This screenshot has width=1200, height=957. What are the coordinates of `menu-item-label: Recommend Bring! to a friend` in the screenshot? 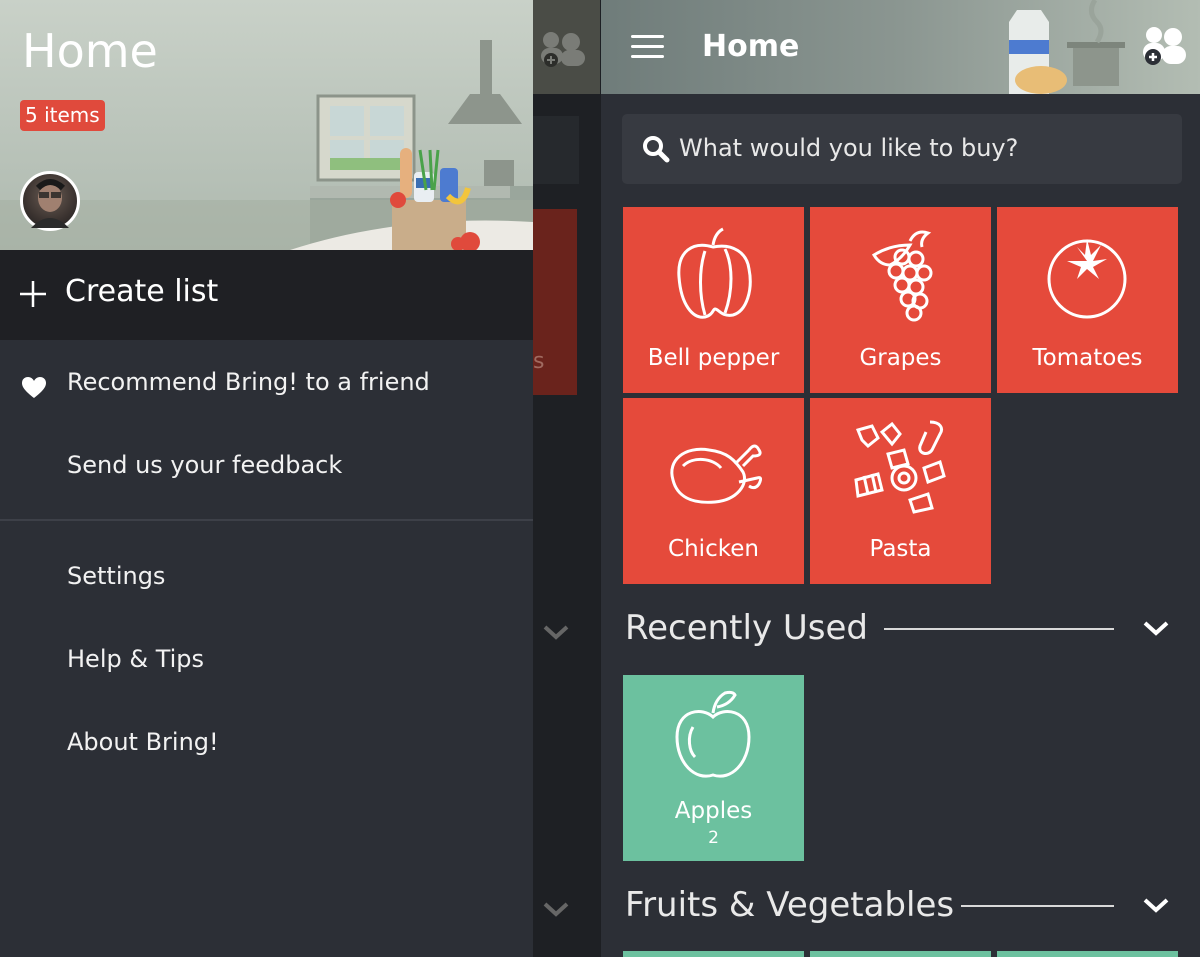 It's located at (248, 382).